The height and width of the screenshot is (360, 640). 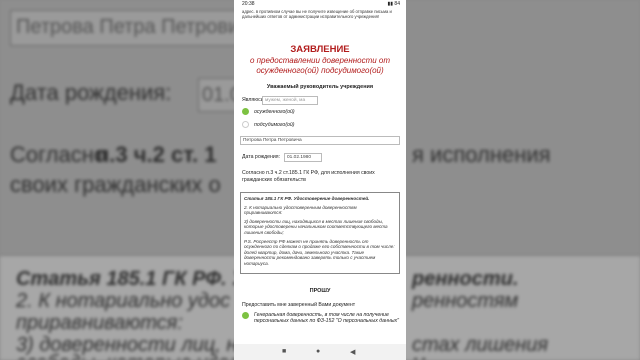 What do you see at coordinates (274, 112) in the screenshot?
I see `option-convicted-label: осужденного(ой)` at bounding box center [274, 112].